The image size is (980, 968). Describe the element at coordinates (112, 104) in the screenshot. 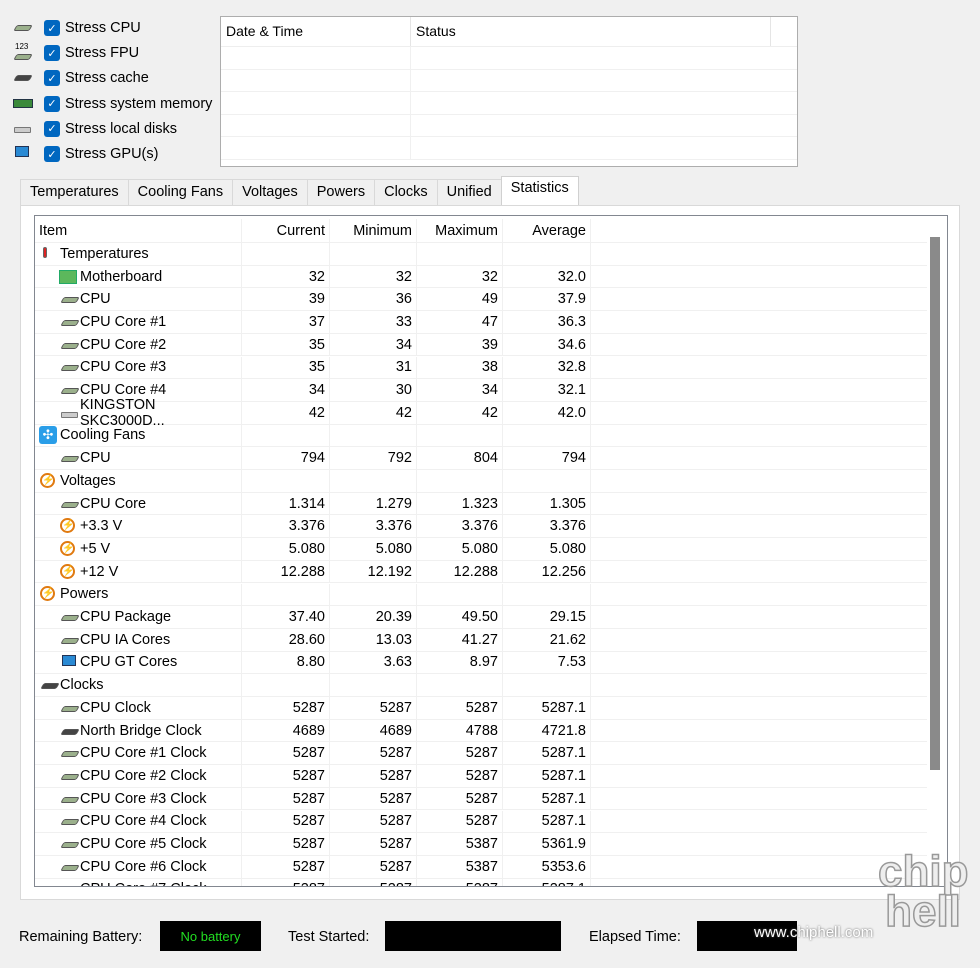

I see `option-stress-system-memory: ✓ Stress system memory` at that location.